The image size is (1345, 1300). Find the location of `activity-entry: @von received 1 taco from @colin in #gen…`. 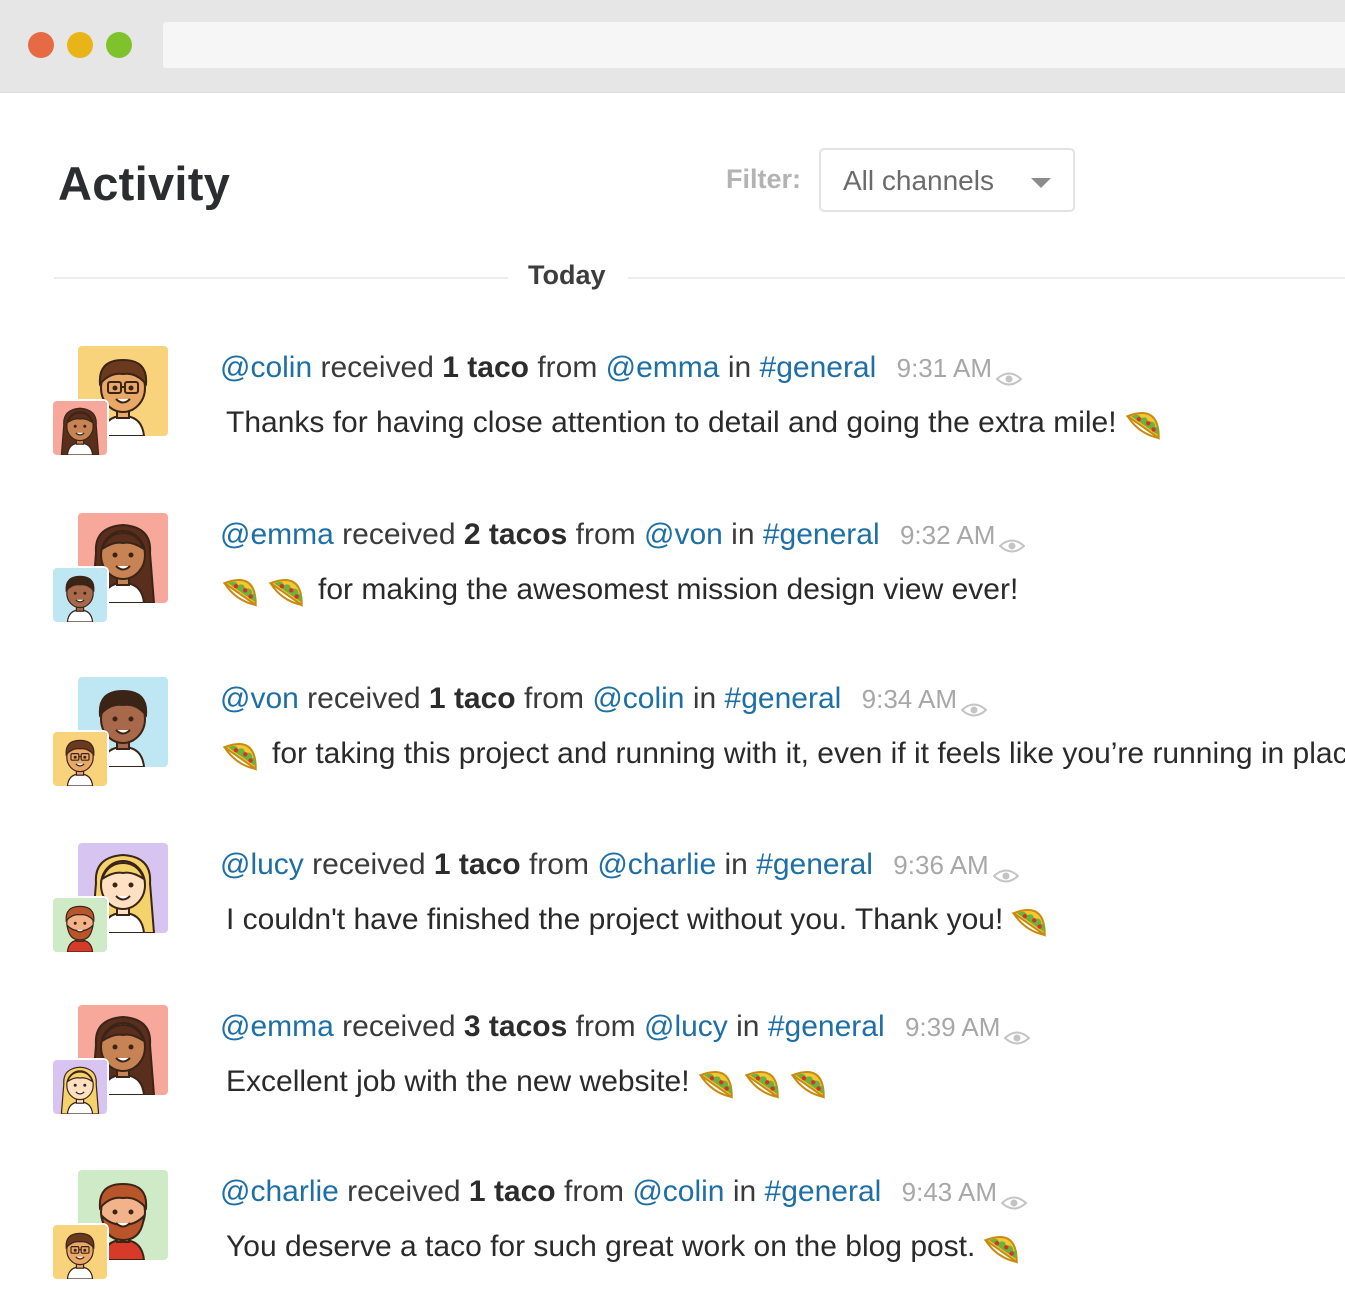

activity-entry: @von received 1 taco from @colin in #gen… is located at coordinates (672, 737).